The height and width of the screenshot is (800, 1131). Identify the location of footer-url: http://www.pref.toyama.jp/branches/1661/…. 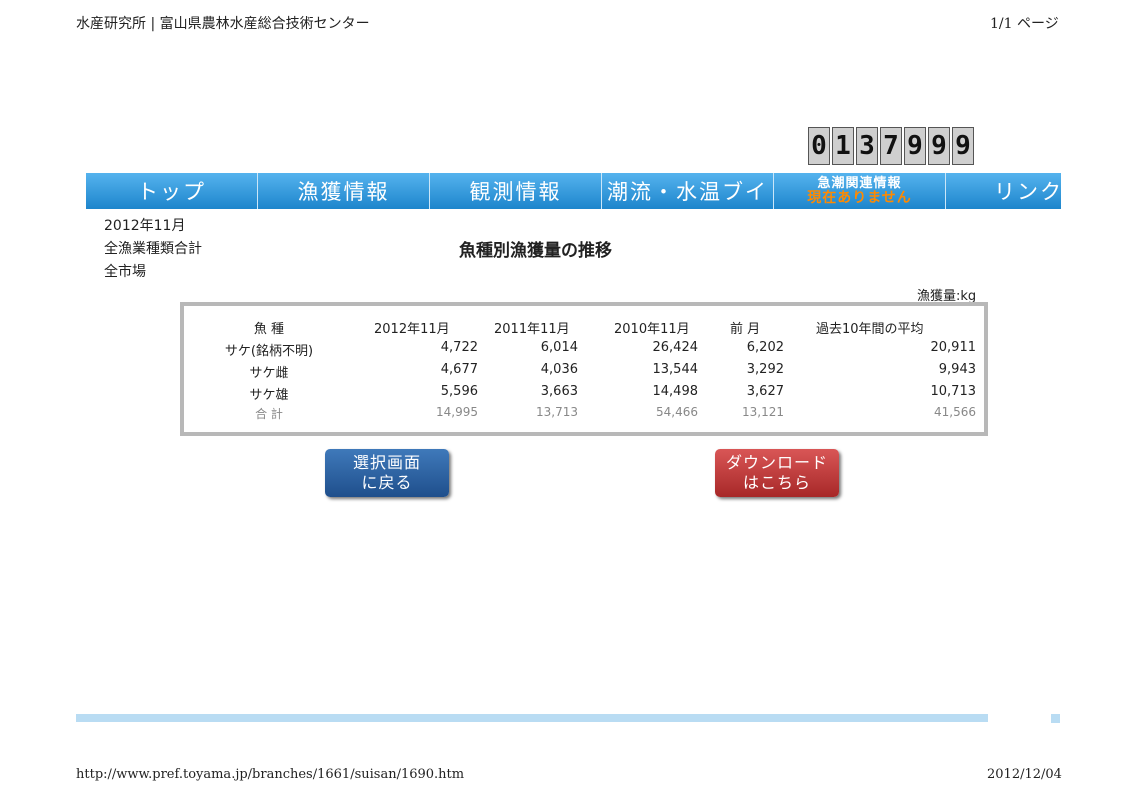
(270, 774).